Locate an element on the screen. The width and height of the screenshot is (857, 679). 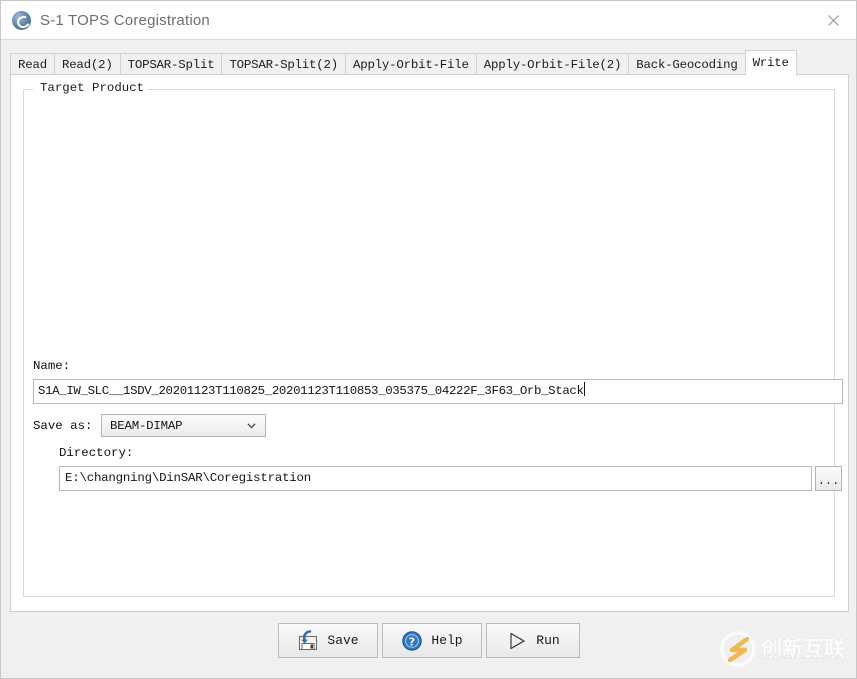
tab-label: TOPSAR-Split(2) is located at coordinates (283, 64).